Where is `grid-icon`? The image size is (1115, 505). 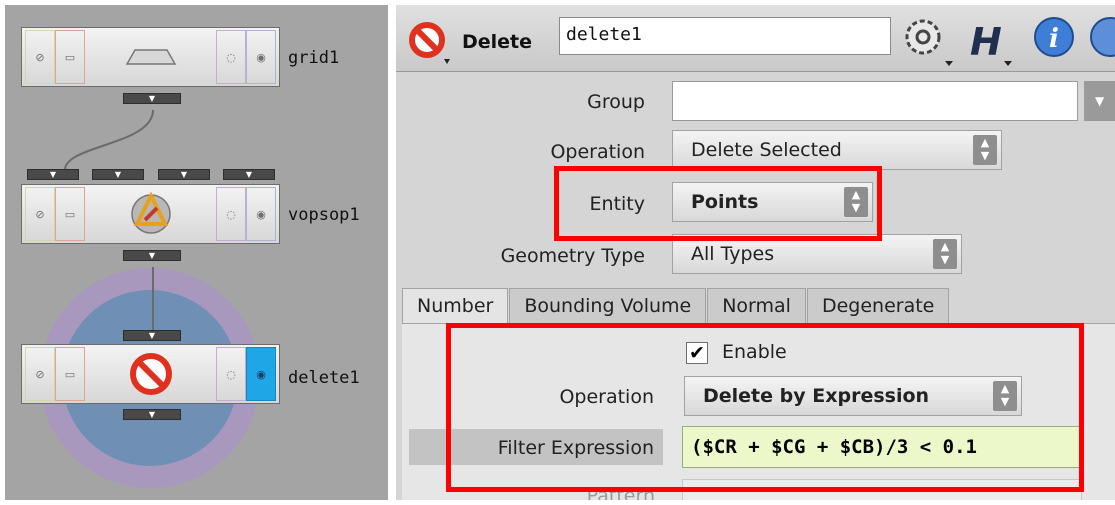
grid-icon is located at coordinates (150, 57).